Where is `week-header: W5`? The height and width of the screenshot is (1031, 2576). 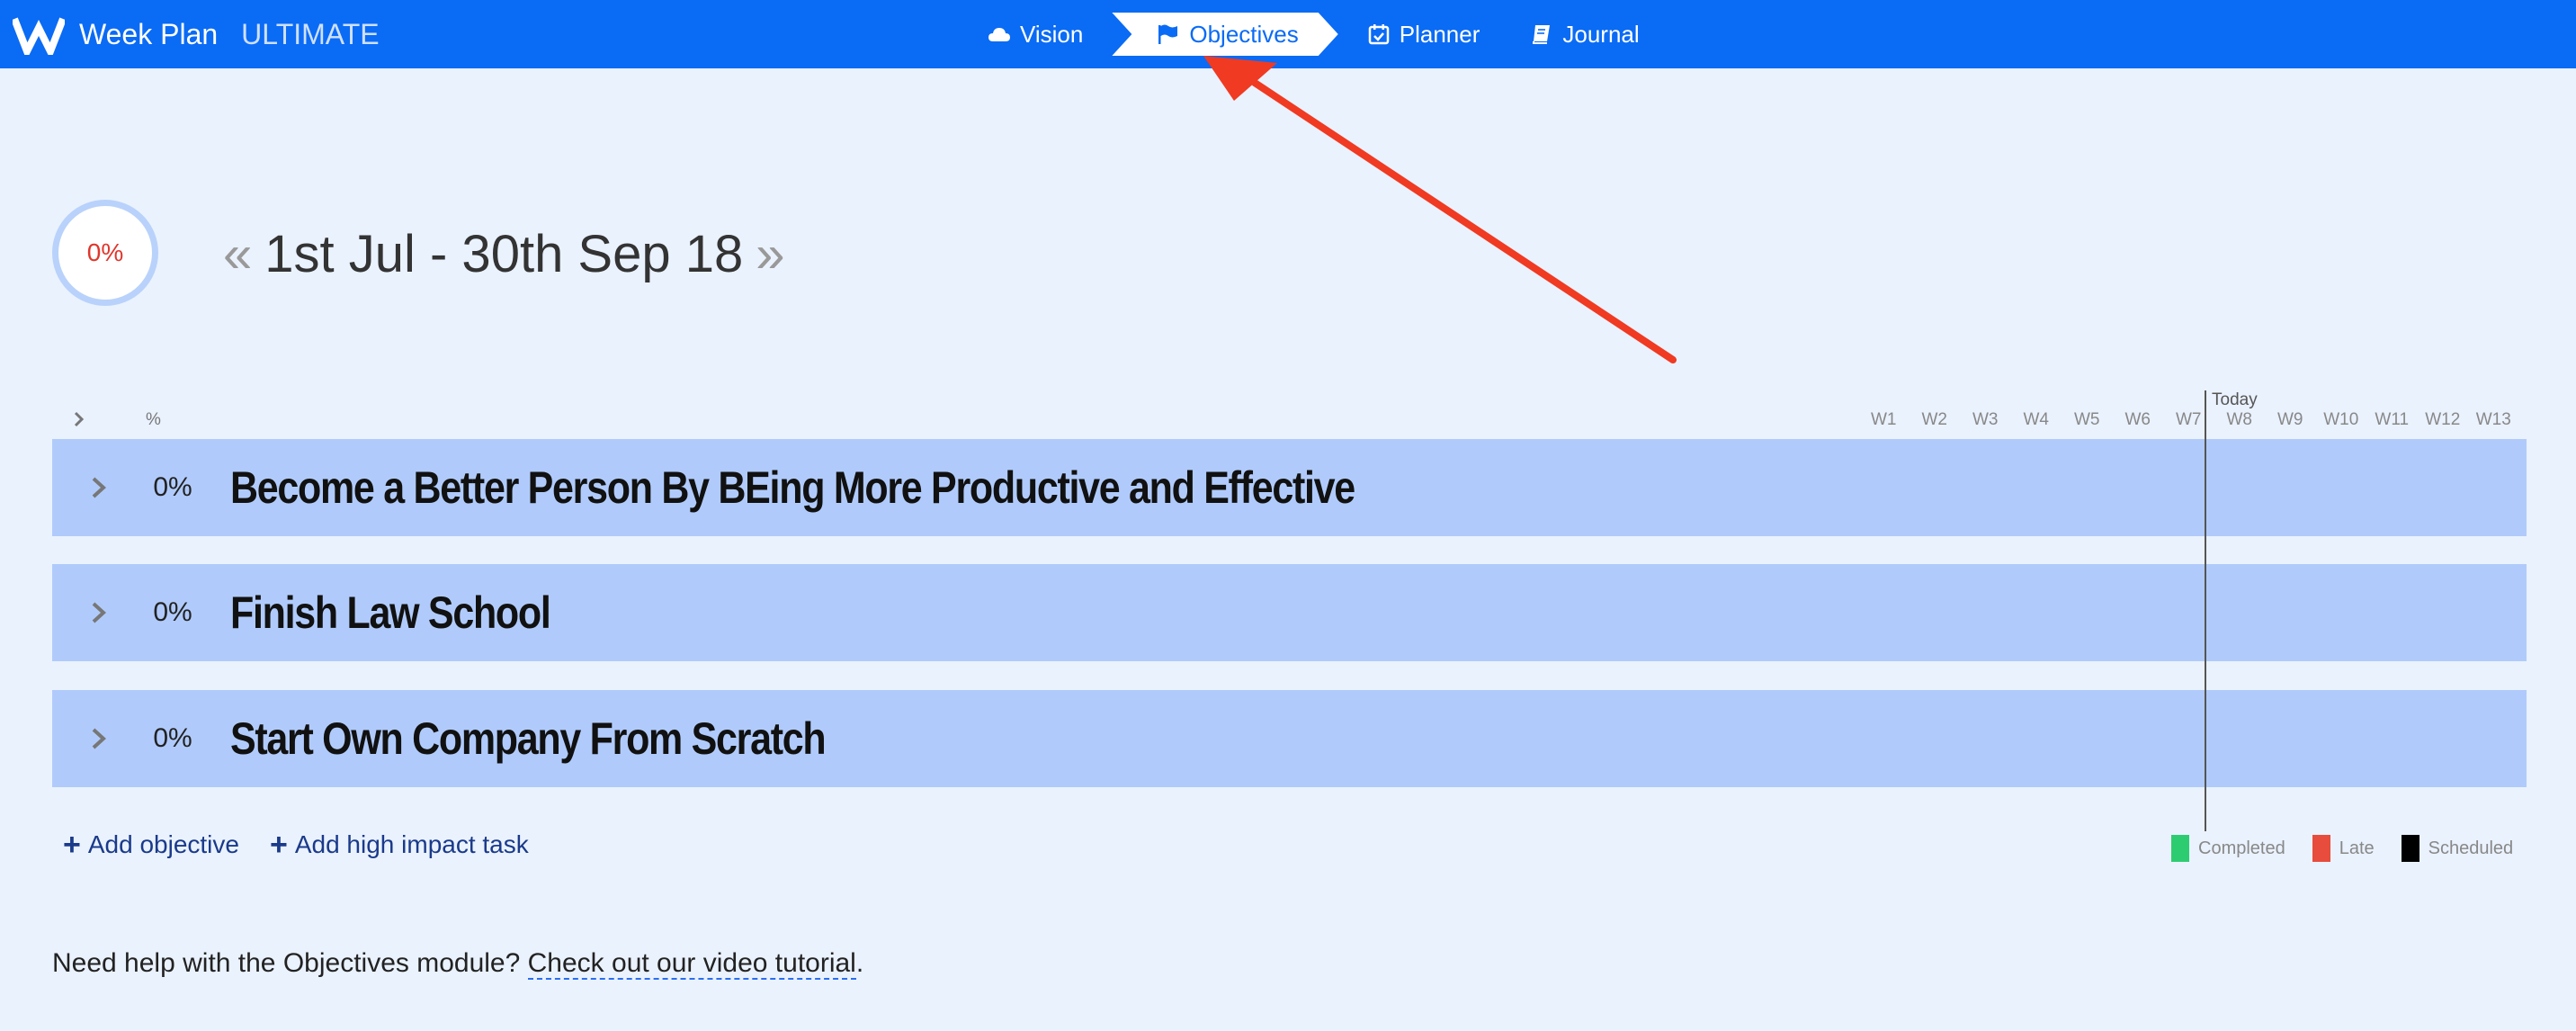 week-header: W5 is located at coordinates (2087, 419).